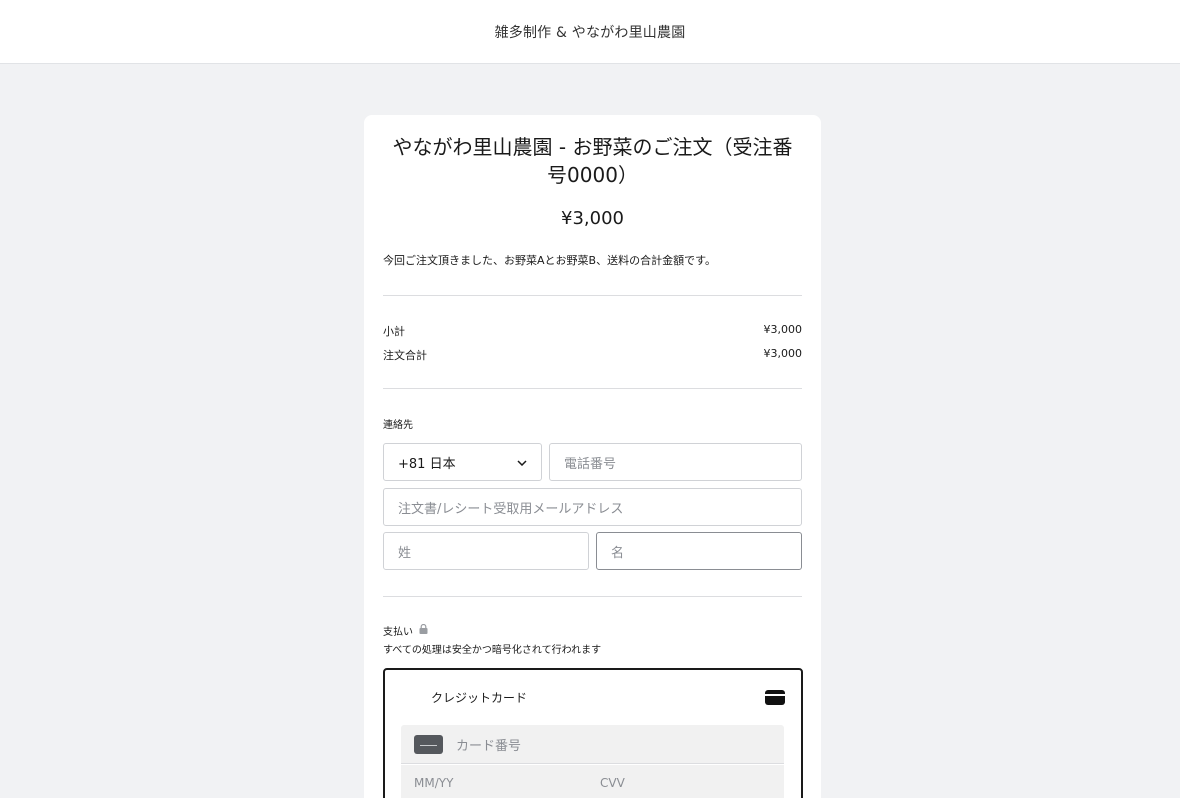 Image resolution: width=1180 pixels, height=798 pixels. What do you see at coordinates (675, 462) in the screenshot?
I see `phone-input: 電話番号` at bounding box center [675, 462].